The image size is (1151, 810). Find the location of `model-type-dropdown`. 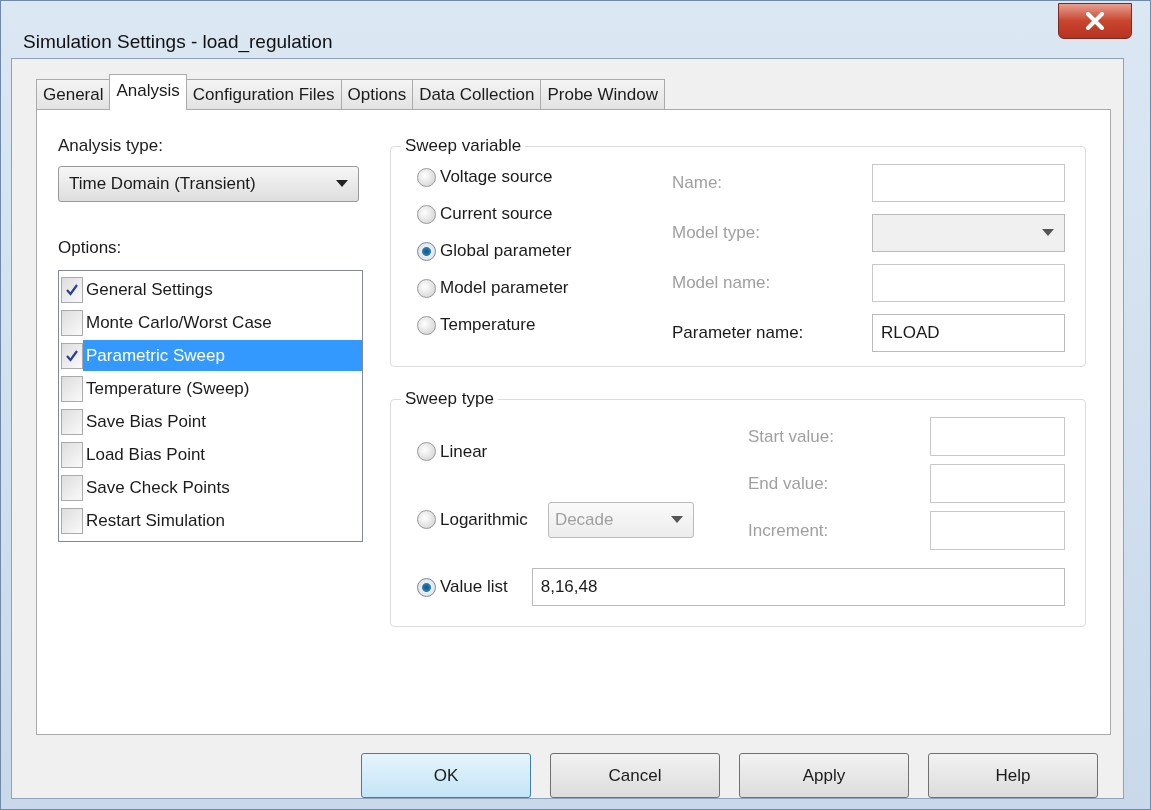

model-type-dropdown is located at coordinates (968, 233).